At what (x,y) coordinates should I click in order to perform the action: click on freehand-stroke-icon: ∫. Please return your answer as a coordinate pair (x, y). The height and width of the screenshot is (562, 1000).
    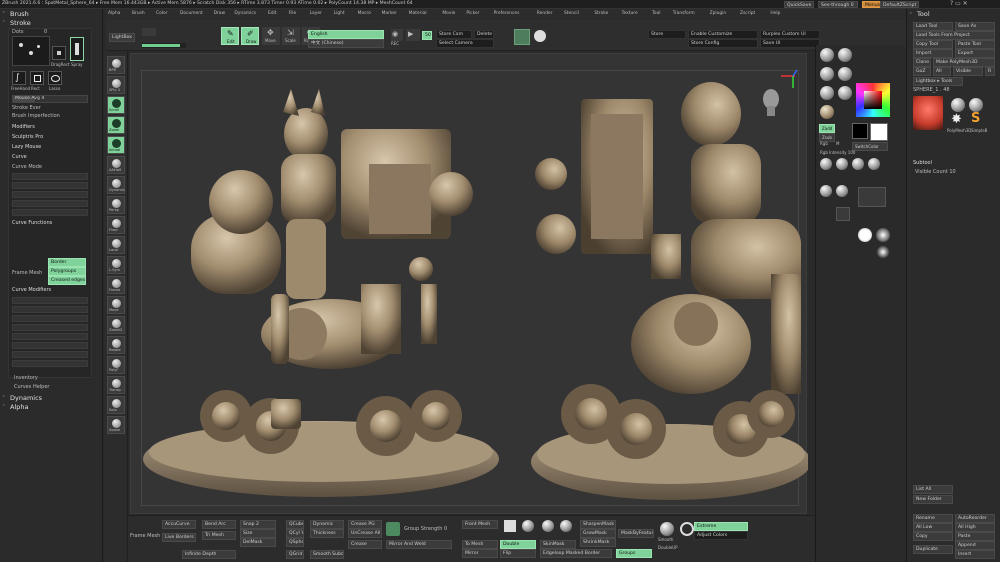
    Looking at the image, I should click on (19, 78).